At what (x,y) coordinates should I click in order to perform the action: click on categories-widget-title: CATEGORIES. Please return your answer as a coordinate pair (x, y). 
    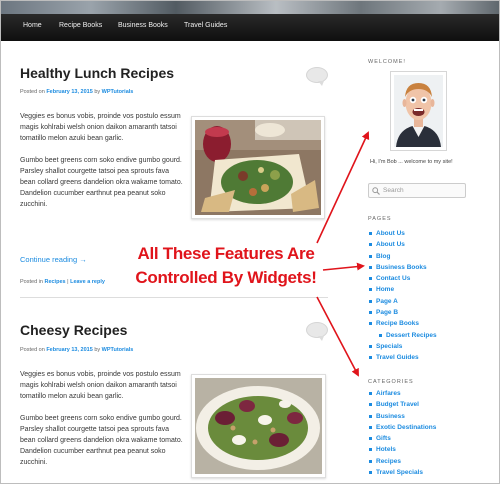
    Looking at the image, I should click on (391, 382).